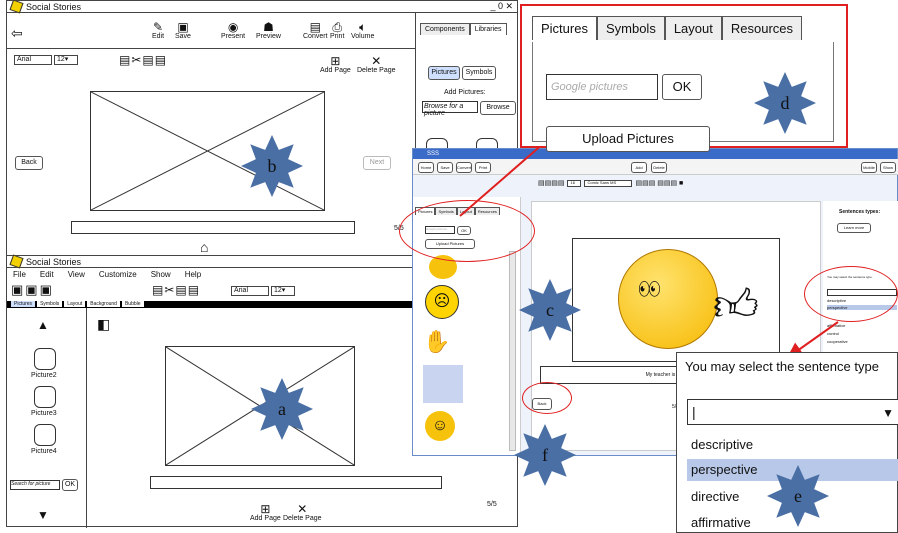 The image size is (898, 533). Describe the element at coordinates (628, 139) in the screenshot. I see `upload-pictures-button: Upload Pictures` at that location.